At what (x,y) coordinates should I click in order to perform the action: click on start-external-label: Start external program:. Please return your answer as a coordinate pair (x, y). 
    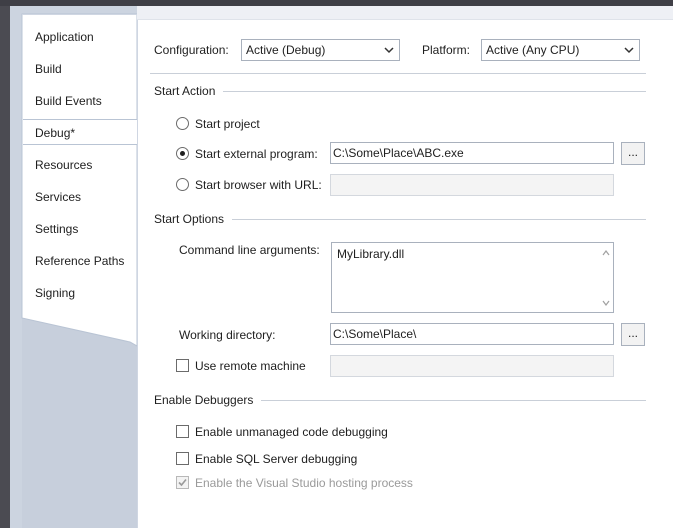
    Looking at the image, I should click on (256, 154).